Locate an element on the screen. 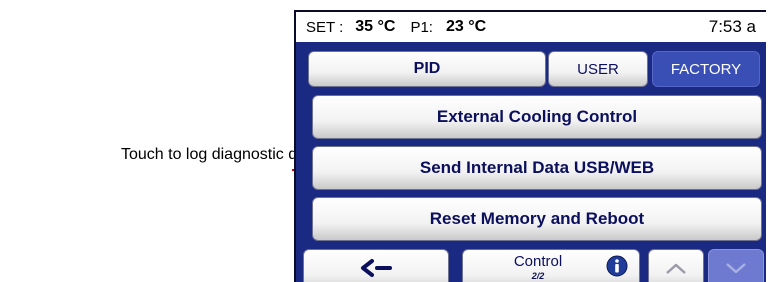 The width and height of the screenshot is (768, 282). reset-memory-button: Reset Memory and Reboot is located at coordinates (537, 219).